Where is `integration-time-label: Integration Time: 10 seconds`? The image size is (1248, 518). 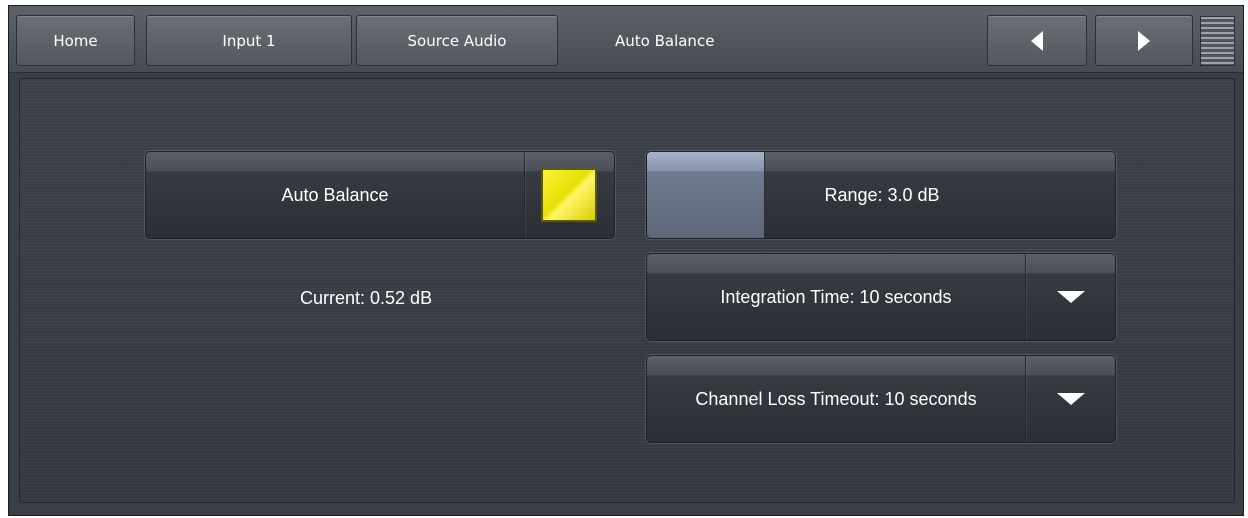
integration-time-label: Integration Time: 10 seconds is located at coordinates (836, 296).